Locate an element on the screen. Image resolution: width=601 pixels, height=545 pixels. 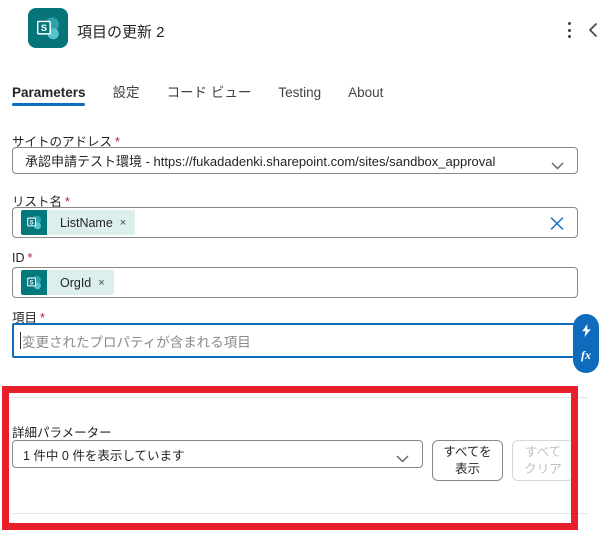
advanced-parameters-label: 詳細パラメーター is located at coordinates (62, 433).